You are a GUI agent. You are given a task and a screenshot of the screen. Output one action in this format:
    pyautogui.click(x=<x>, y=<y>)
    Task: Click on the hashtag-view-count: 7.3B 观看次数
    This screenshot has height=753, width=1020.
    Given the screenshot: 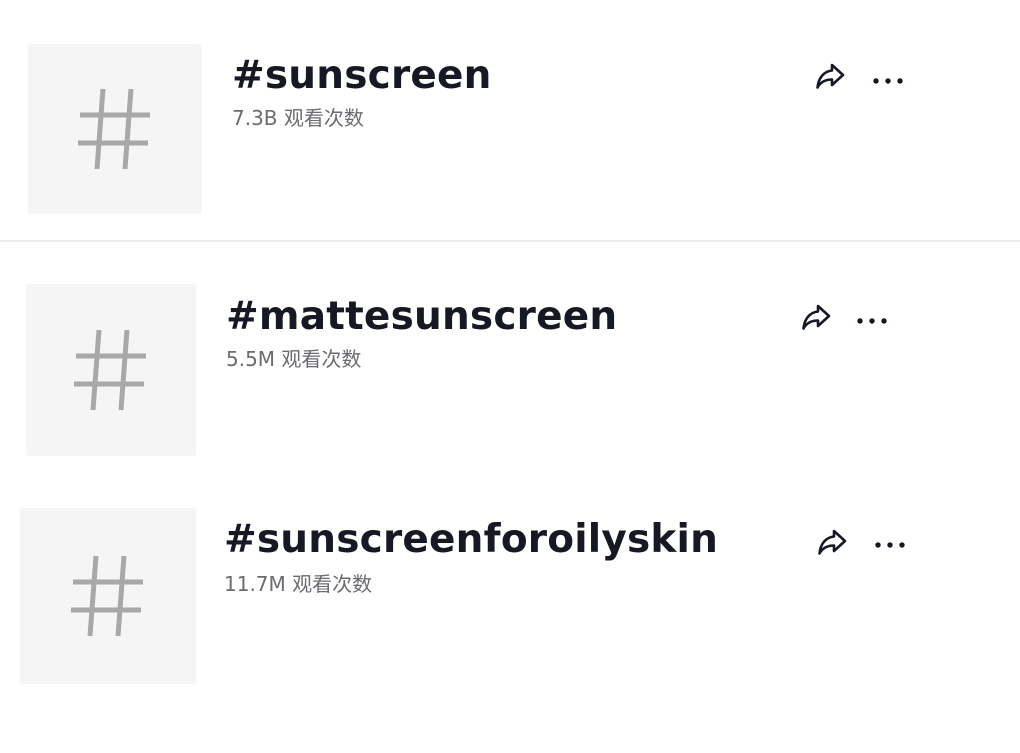 What is the action you would take?
    pyautogui.click(x=298, y=118)
    